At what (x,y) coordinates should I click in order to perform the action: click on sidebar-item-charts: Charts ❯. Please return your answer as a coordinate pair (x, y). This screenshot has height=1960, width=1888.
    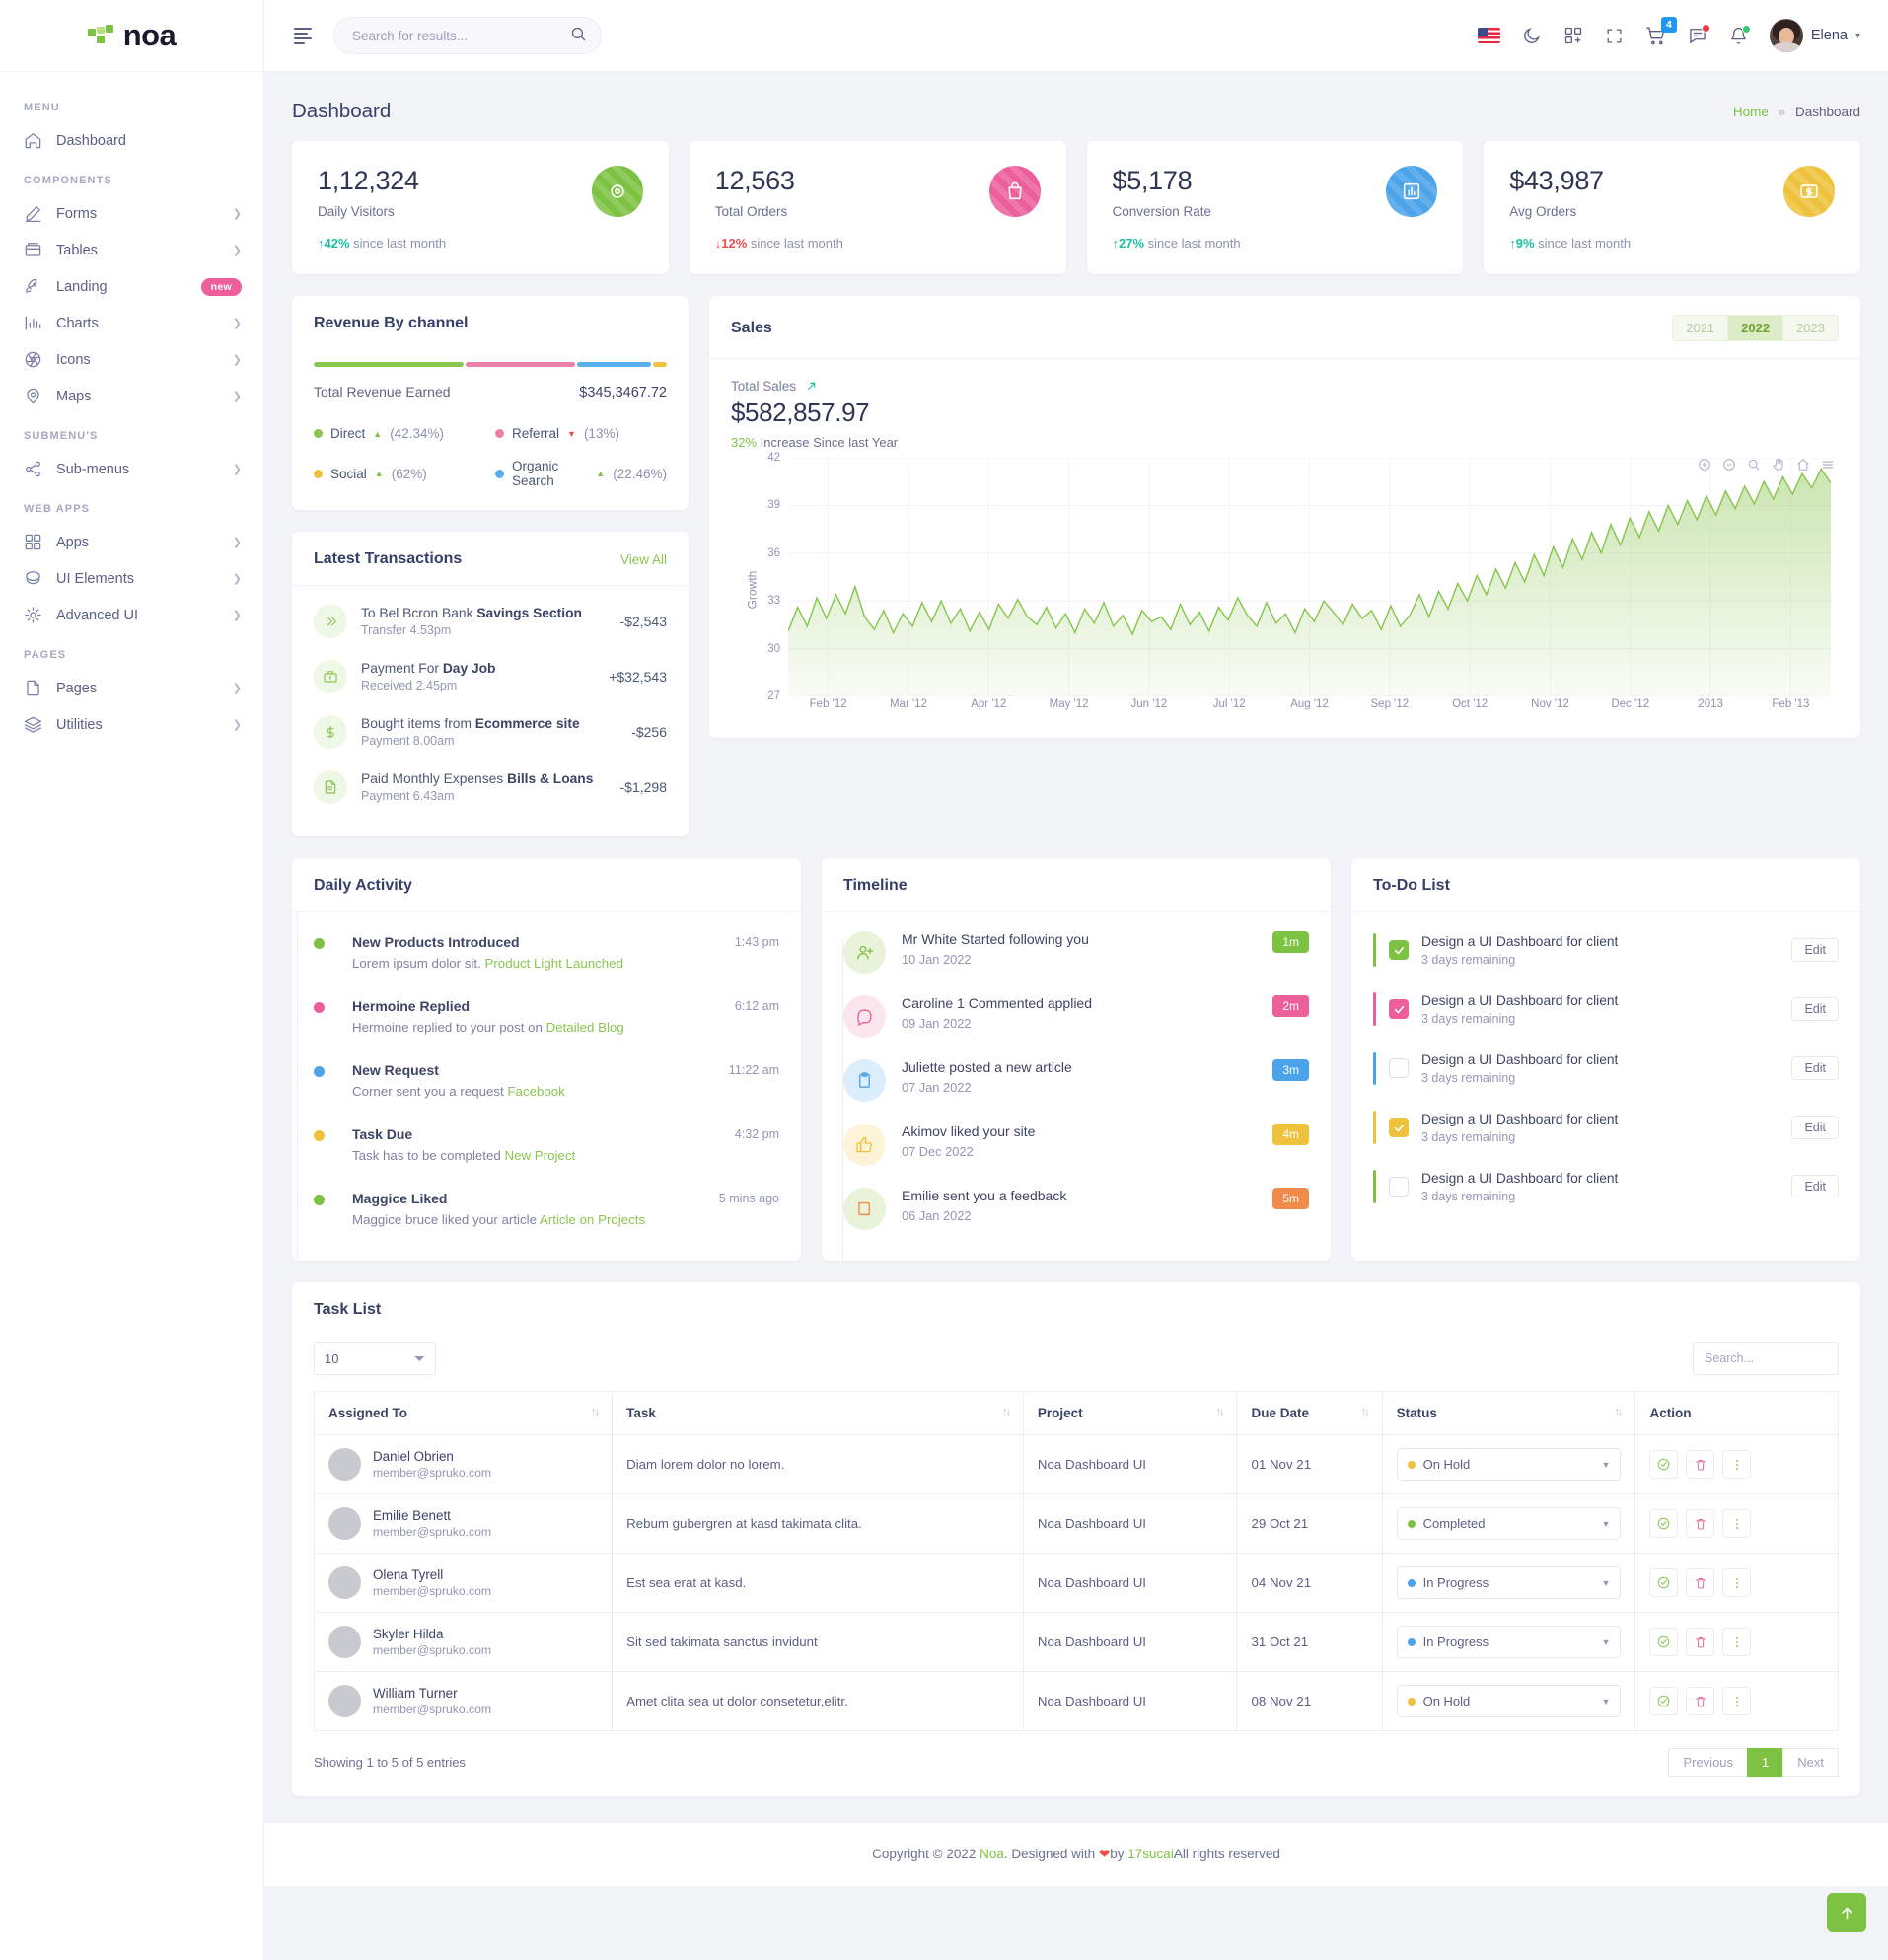
    Looking at the image, I should click on (131, 323).